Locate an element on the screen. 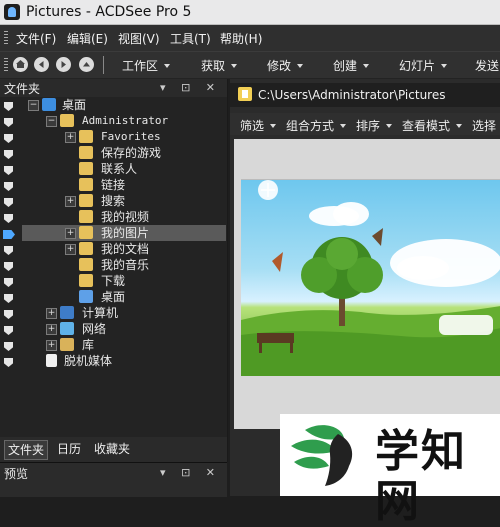 Image resolution: width=500 pixels, height=527 pixels. menu-tools: 工具(T) is located at coordinates (190, 38).